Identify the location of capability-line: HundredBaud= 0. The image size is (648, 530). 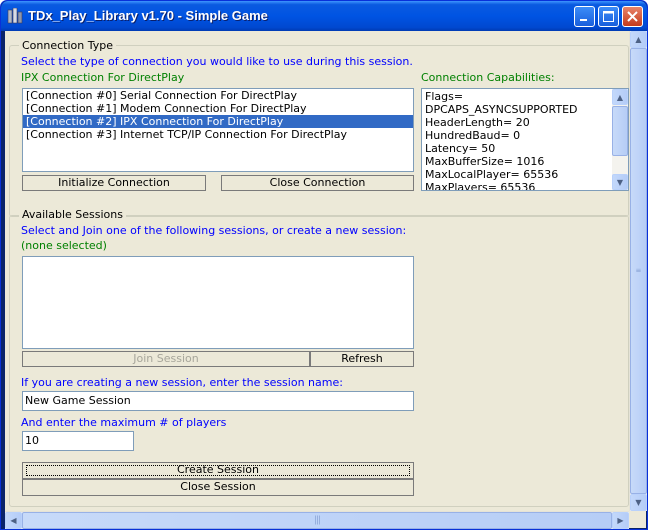
(473, 135).